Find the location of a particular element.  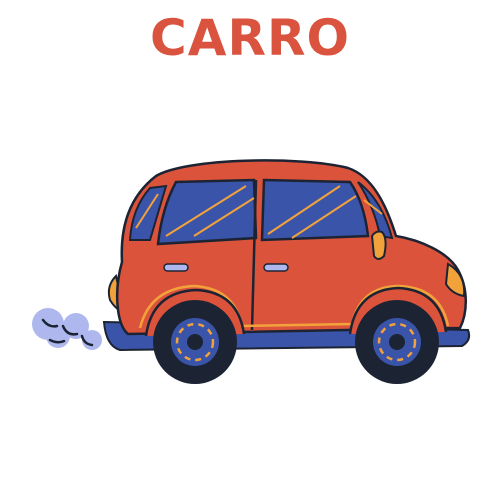

front-wheel is located at coordinates (397, 342).